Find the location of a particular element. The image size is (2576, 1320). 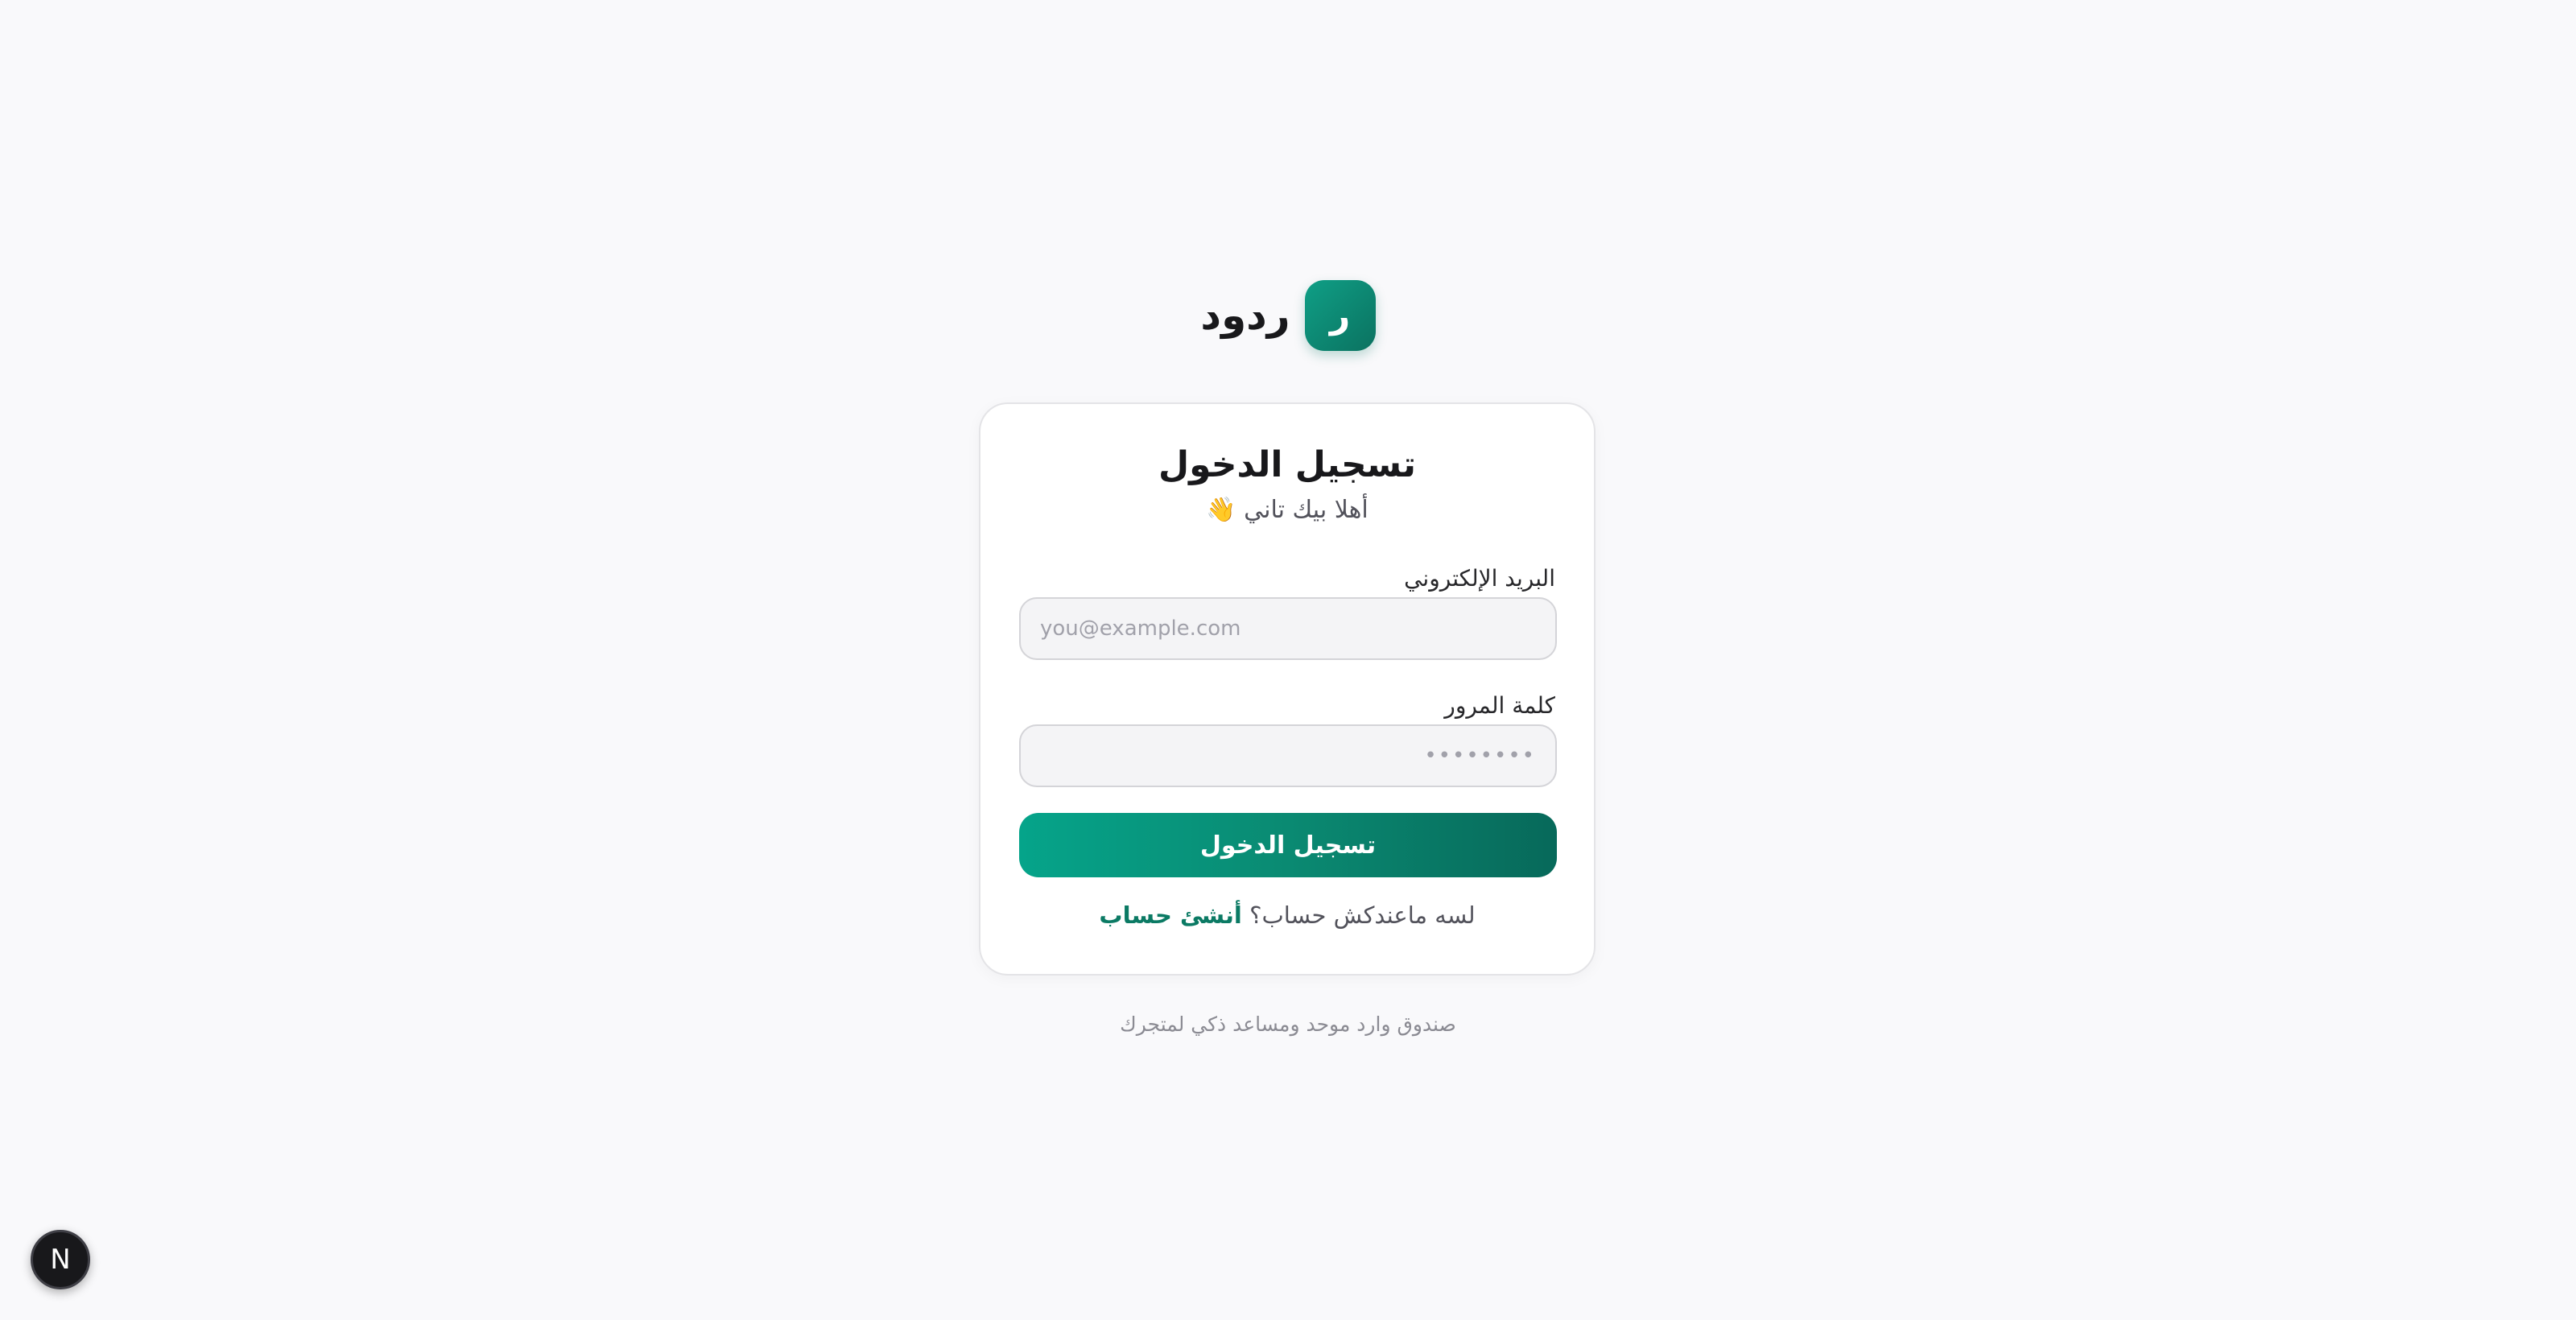

email-label: البريد الإلكتروني is located at coordinates (1479, 578).